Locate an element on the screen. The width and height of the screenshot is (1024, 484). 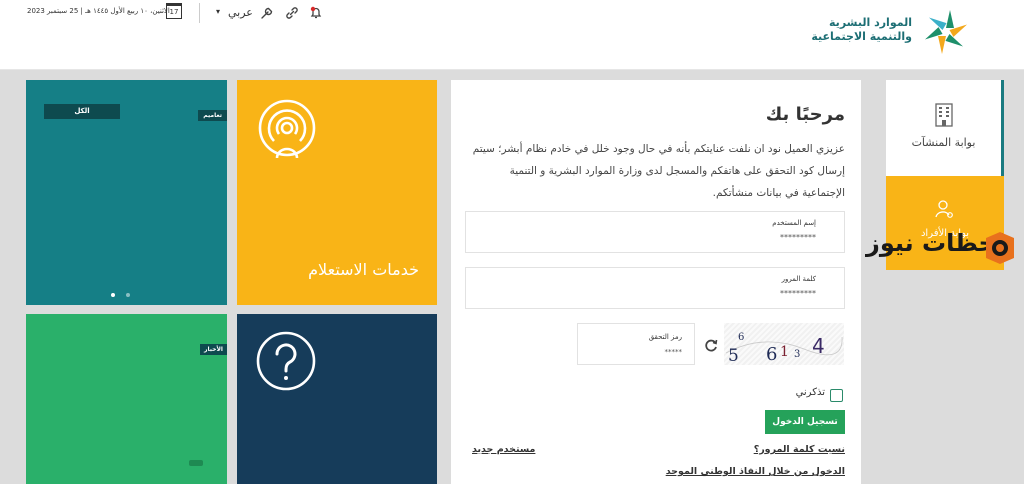
password-field: كلمة المرور ********* is located at coordinates (655, 288).